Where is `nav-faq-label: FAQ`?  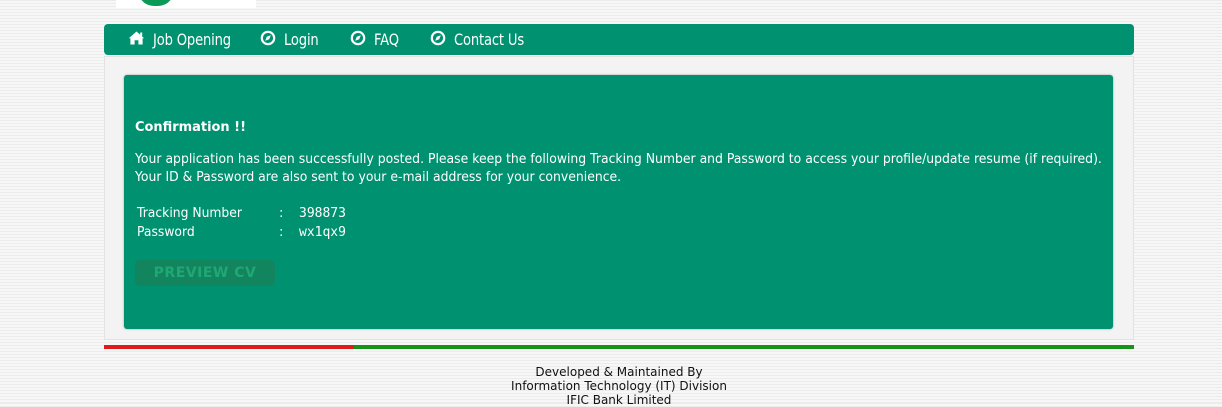 nav-faq-label: FAQ is located at coordinates (386, 39).